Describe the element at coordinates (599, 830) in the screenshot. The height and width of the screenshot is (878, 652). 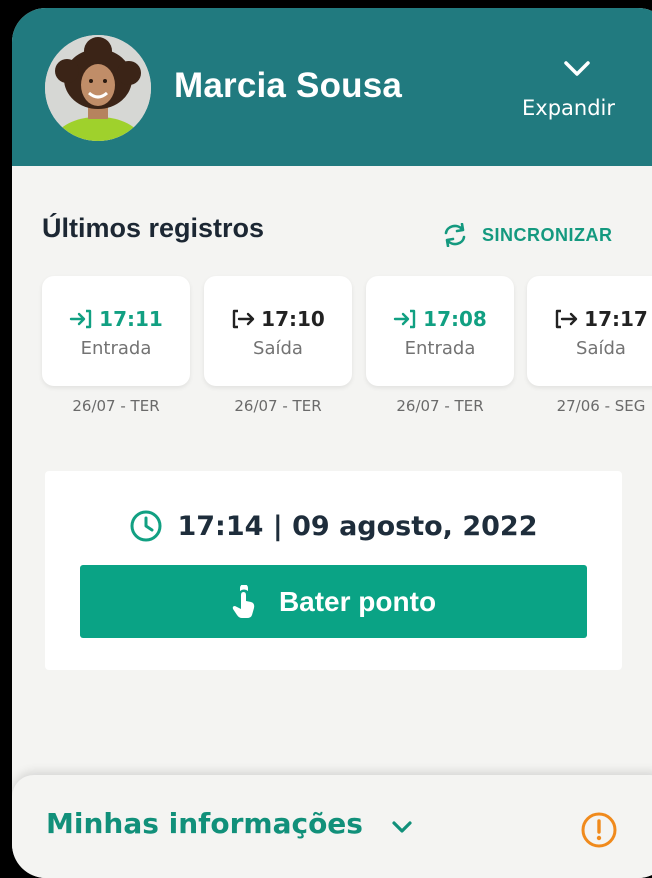
I see `alert-icon` at that location.